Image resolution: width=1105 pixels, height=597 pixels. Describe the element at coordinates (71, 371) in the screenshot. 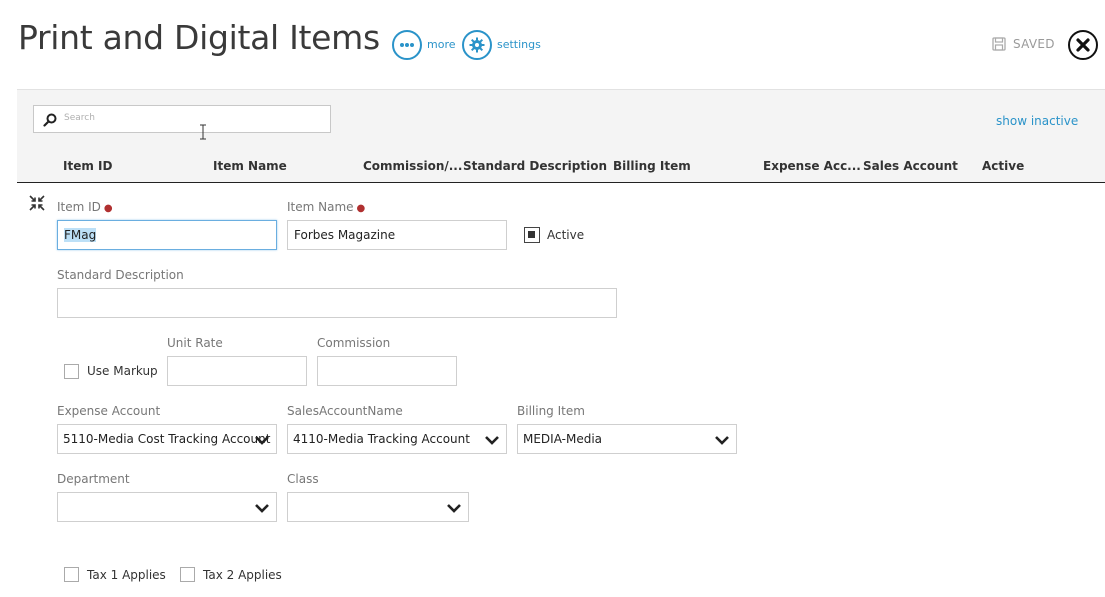

I see `use-markup-checkbox` at that location.